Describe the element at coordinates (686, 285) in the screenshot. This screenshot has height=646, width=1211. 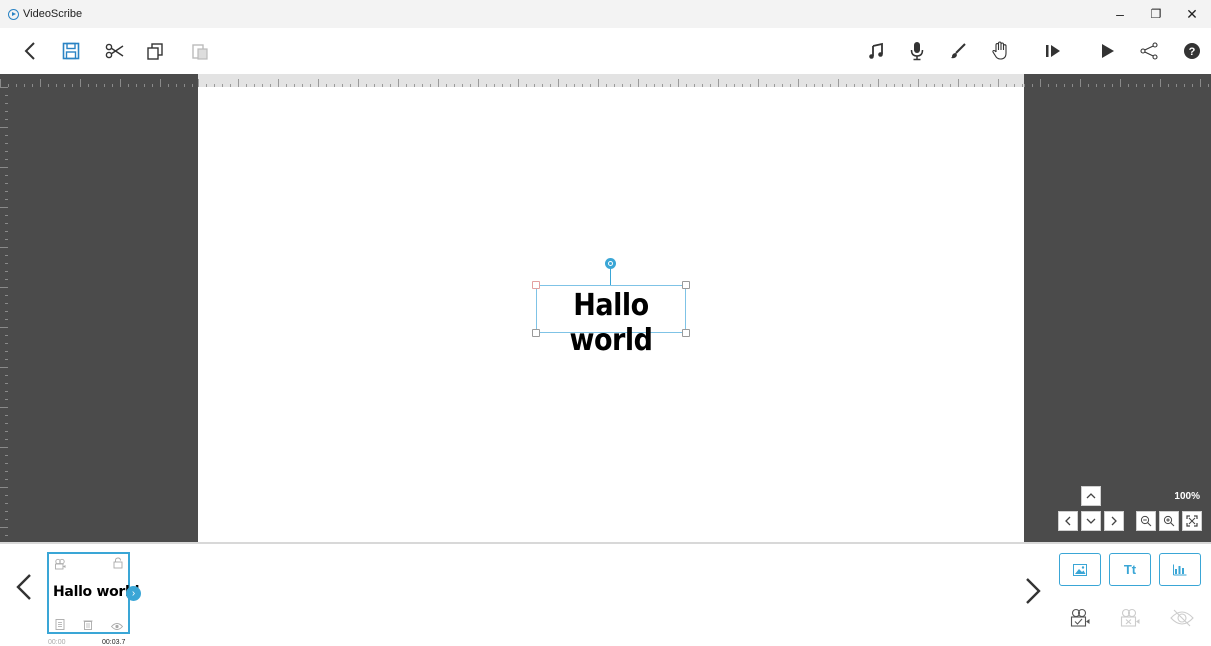
I see `resize-handle-top-right` at that location.